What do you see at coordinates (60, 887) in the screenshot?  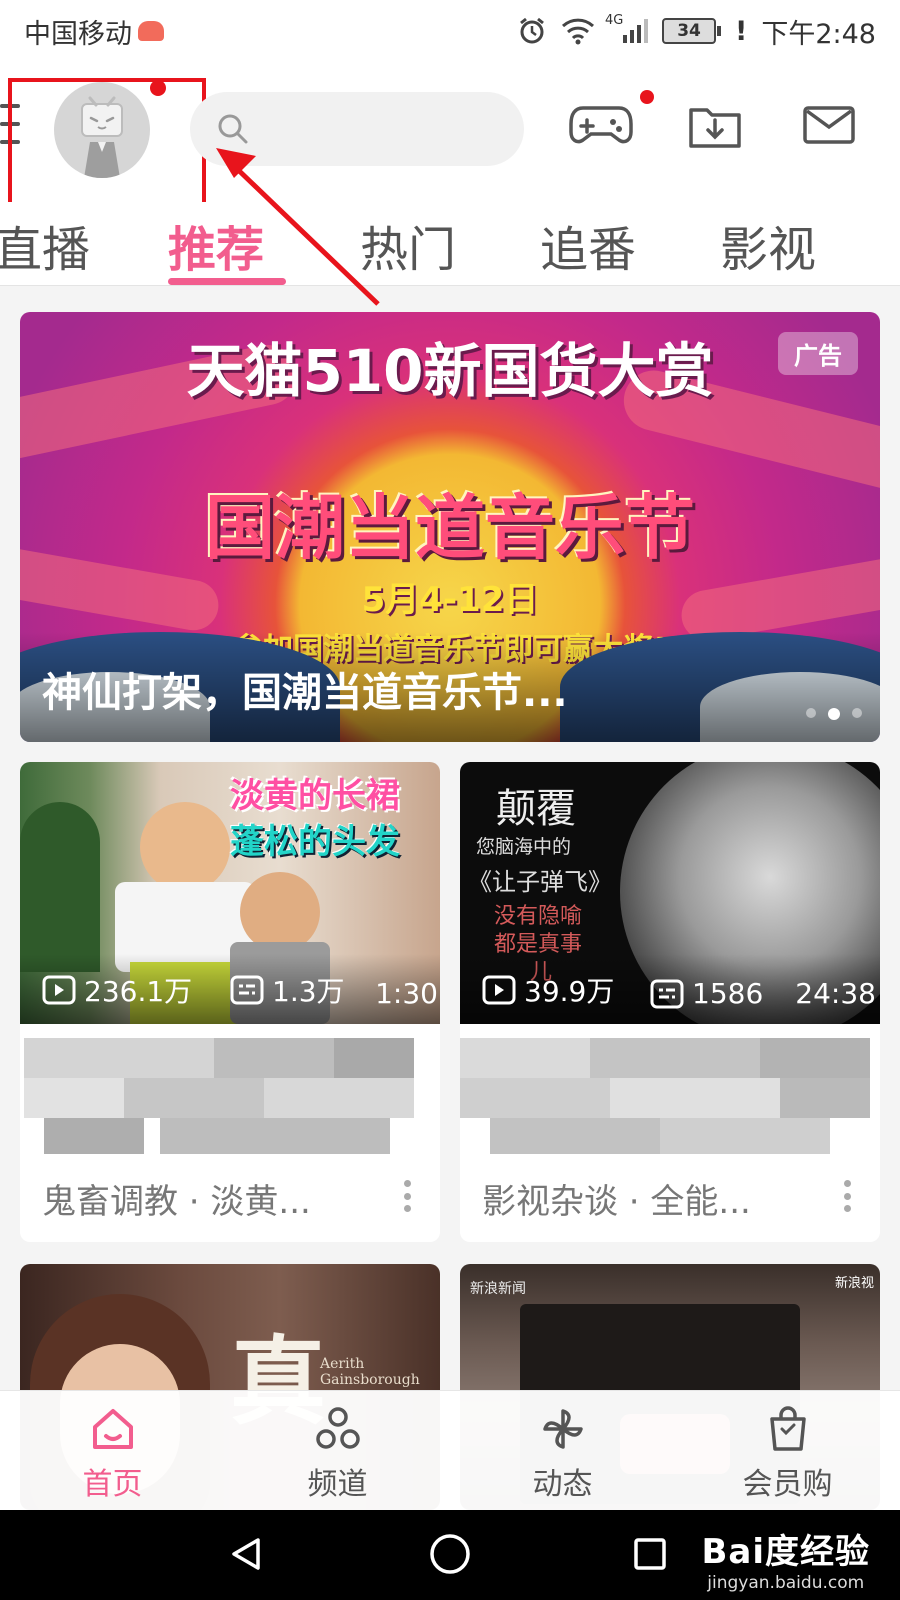 I see `plant-shape` at bounding box center [60, 887].